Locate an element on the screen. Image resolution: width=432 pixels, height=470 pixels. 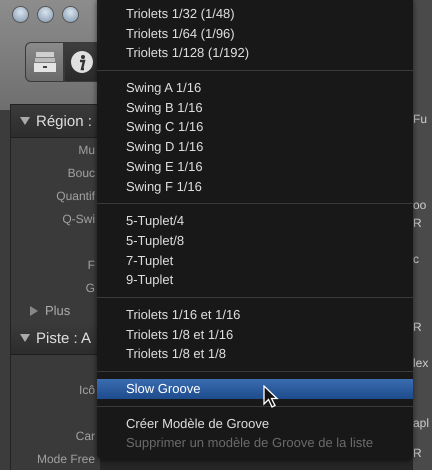
menu-item: Swing D 1/16 is located at coordinates (255, 147).